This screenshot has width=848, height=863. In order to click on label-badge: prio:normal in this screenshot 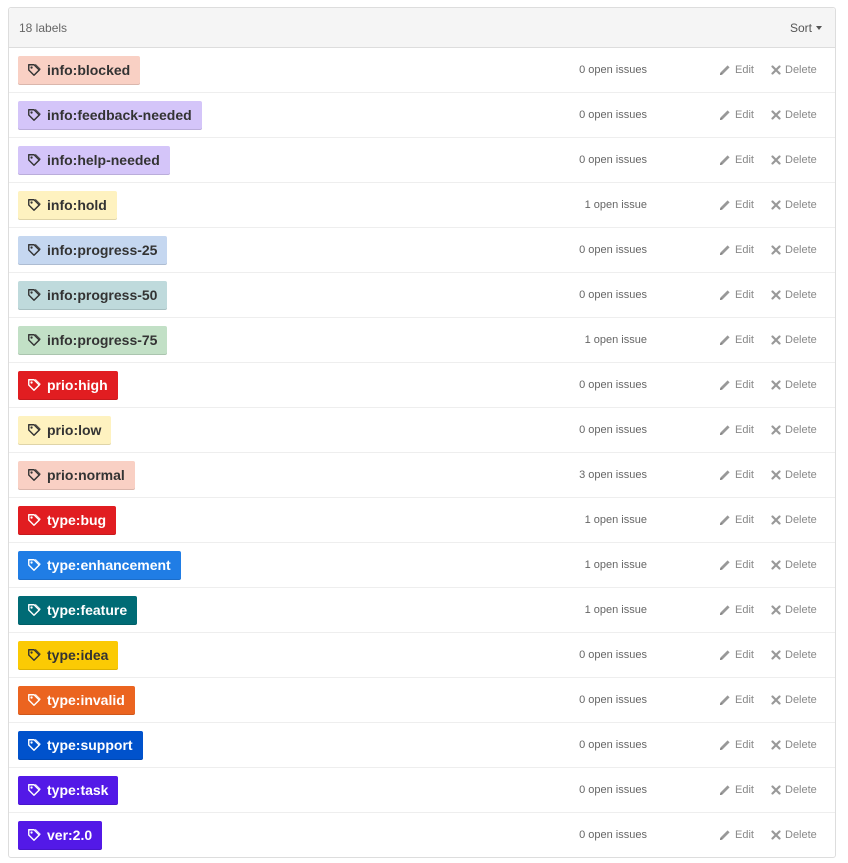, I will do `click(76, 475)`.